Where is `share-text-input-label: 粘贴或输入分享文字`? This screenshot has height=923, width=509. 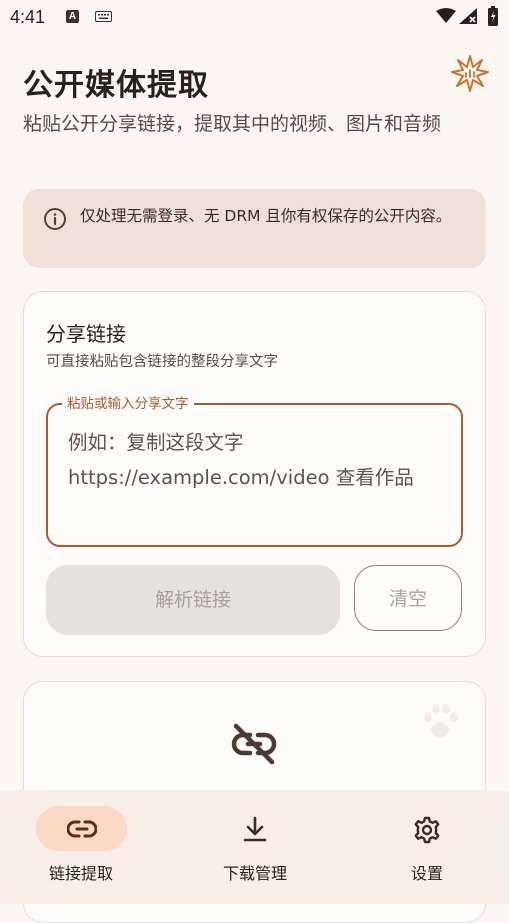 share-text-input-label: 粘贴或输入分享文字 is located at coordinates (128, 402).